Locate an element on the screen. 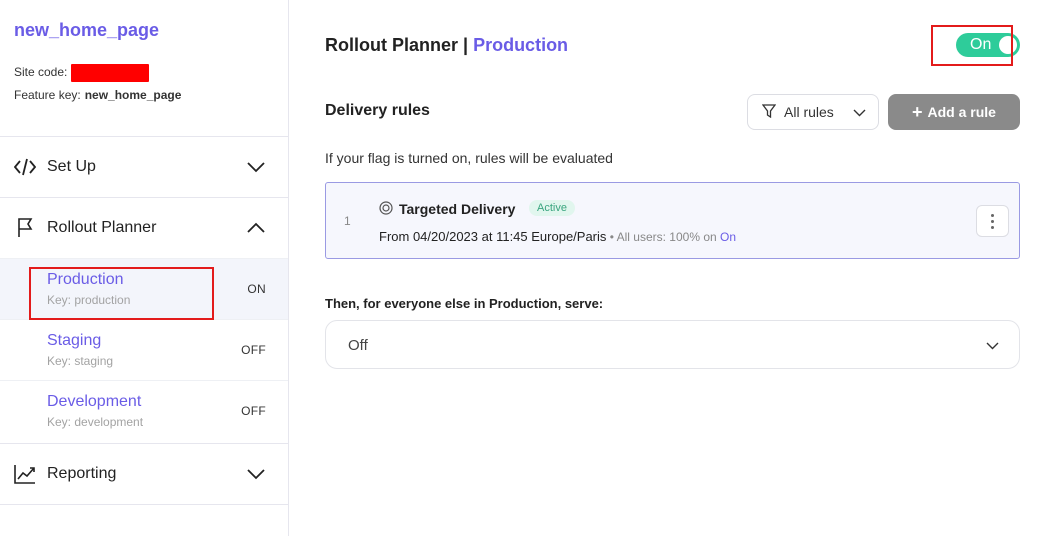  rule-variation: On is located at coordinates (728, 237).